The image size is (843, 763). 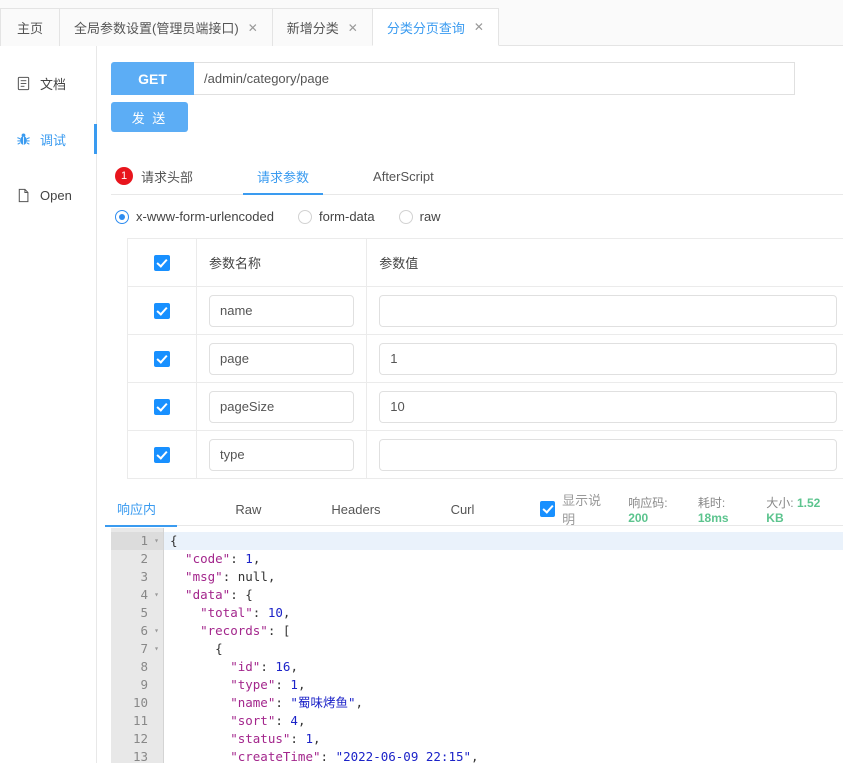 I want to click on request-tab-badge: 1, so click(x=124, y=176).